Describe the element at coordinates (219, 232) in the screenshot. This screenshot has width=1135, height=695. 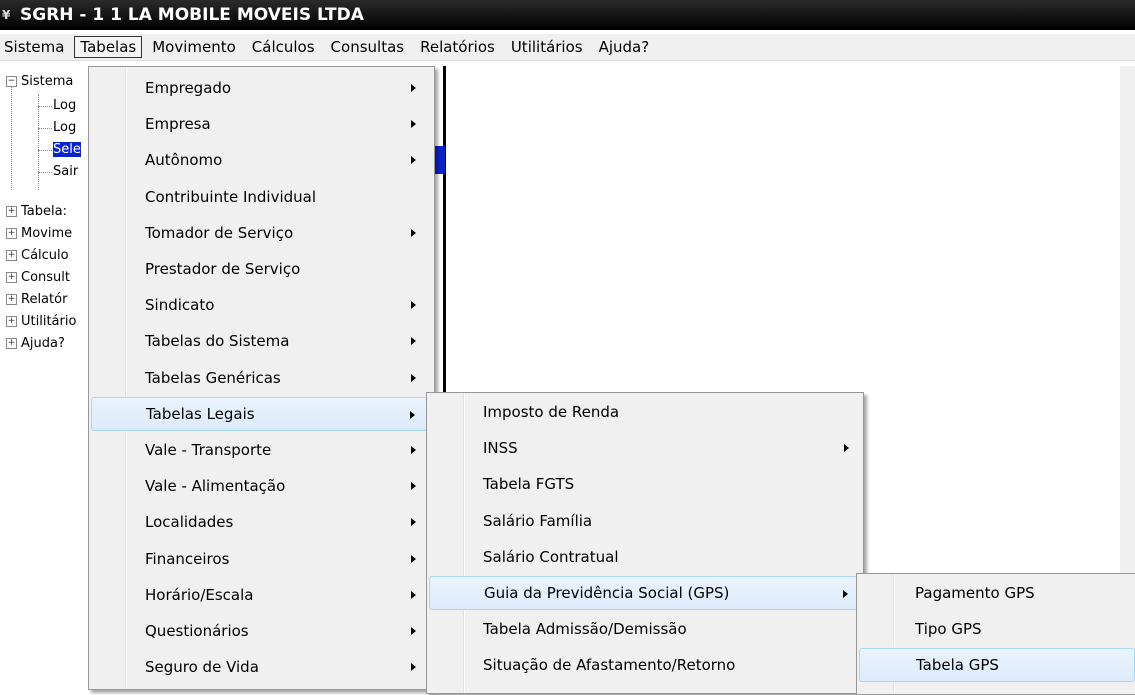
I see `menu-item-label: Tomador de Serviço` at that location.